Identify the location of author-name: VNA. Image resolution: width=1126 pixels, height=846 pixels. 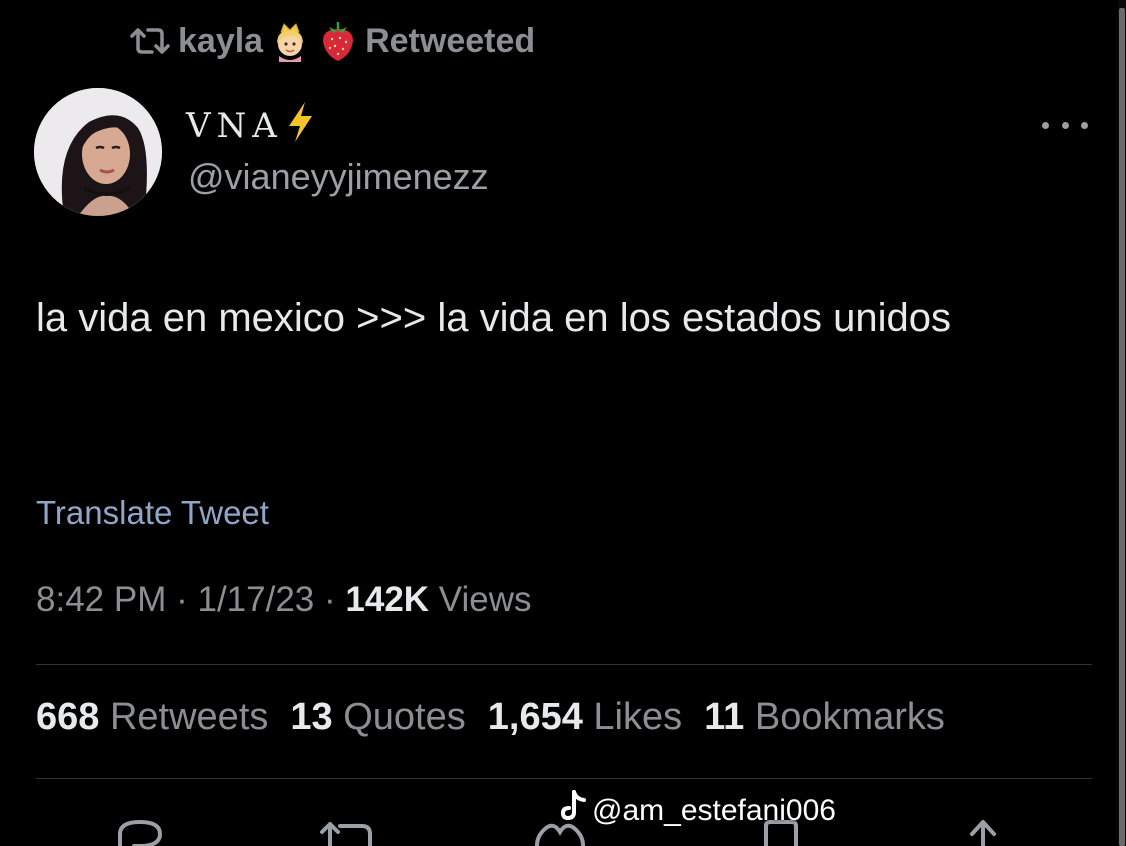
(250, 126).